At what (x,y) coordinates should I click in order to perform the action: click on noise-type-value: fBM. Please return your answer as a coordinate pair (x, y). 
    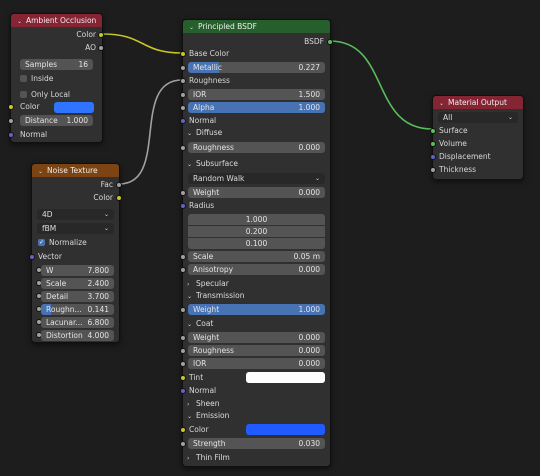
    Looking at the image, I should click on (49, 228).